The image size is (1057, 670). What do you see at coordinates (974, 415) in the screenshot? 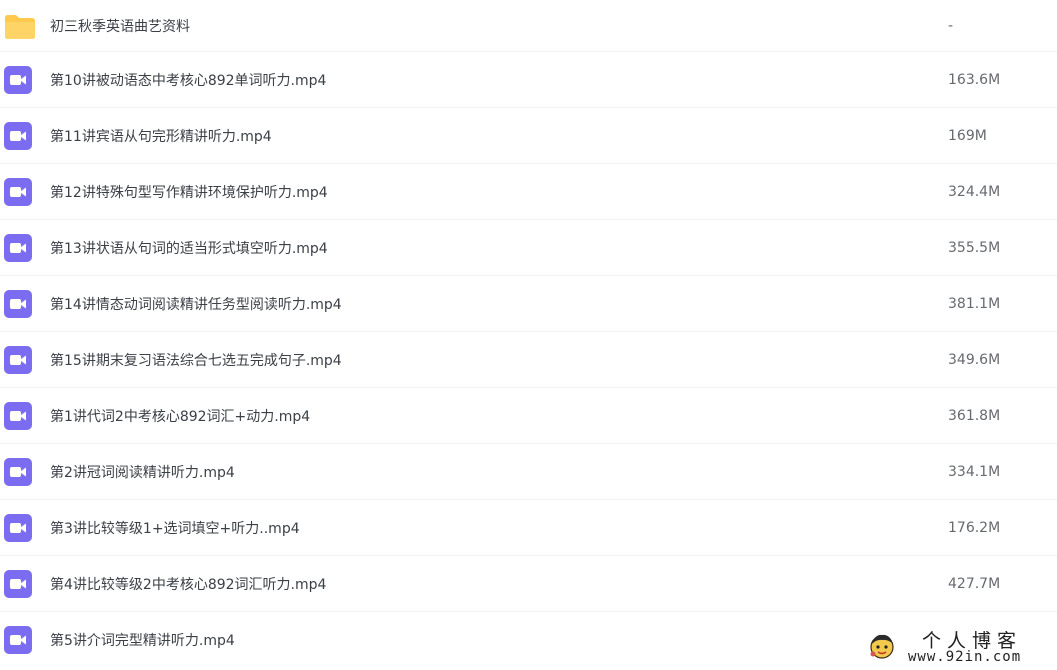
I see `file-size: 361.8M` at bounding box center [974, 415].